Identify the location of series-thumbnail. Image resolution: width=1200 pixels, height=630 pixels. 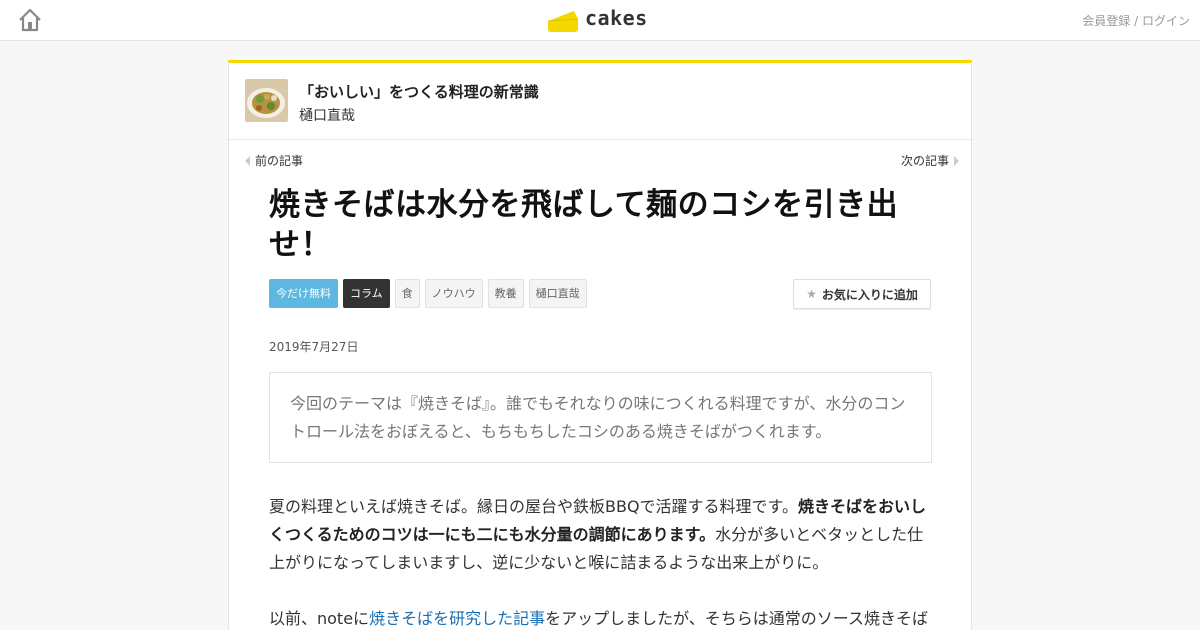
(266, 100).